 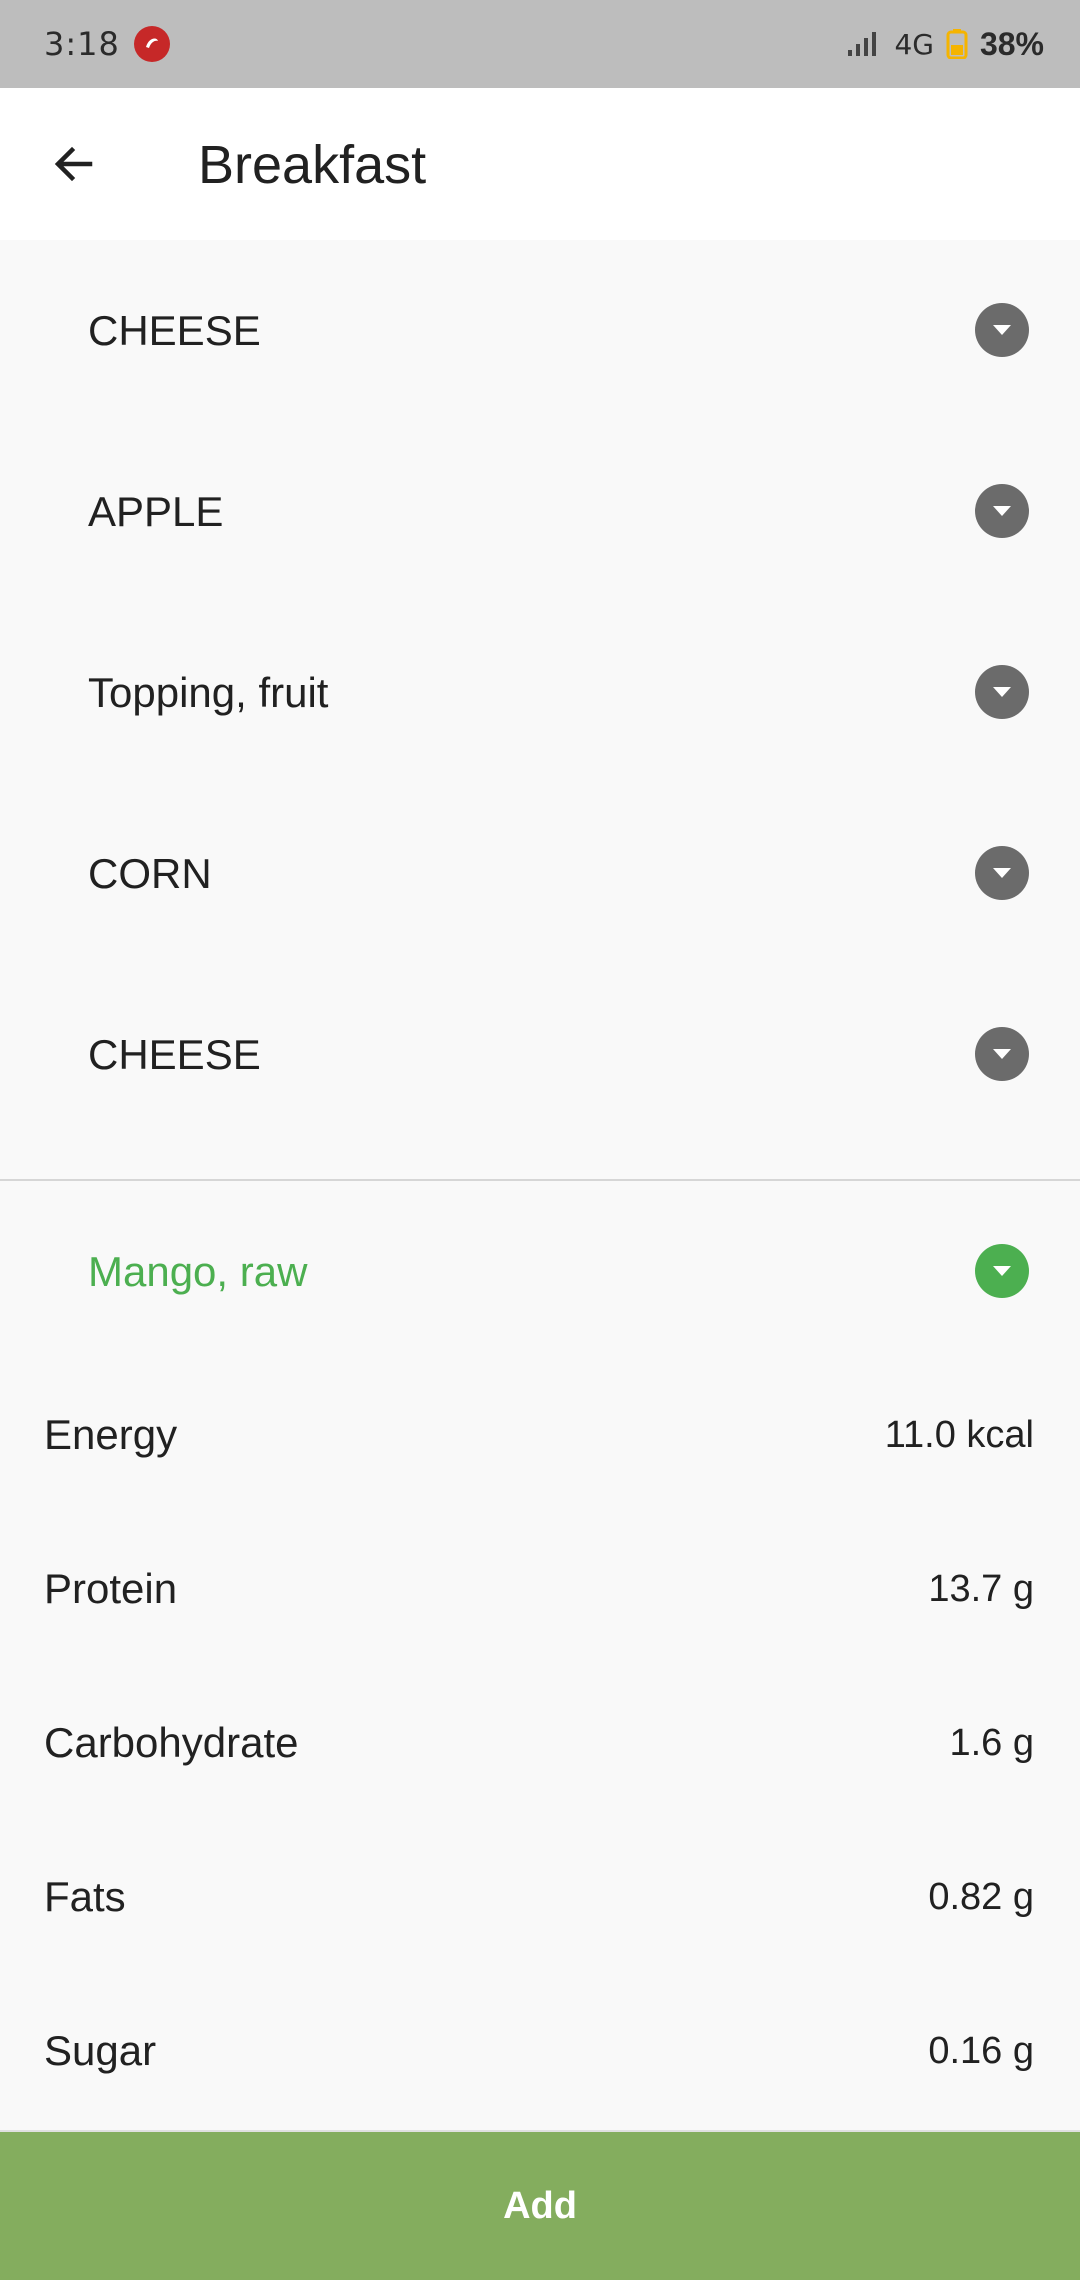 What do you see at coordinates (959, 1435) in the screenshot?
I see `nutrient-value: 11.0 kcal` at bounding box center [959, 1435].